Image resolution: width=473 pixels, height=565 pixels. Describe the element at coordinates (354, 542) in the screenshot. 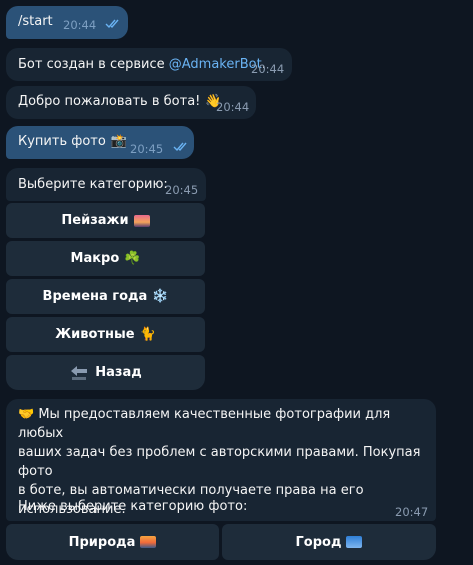

I see `cityscape-icon` at that location.